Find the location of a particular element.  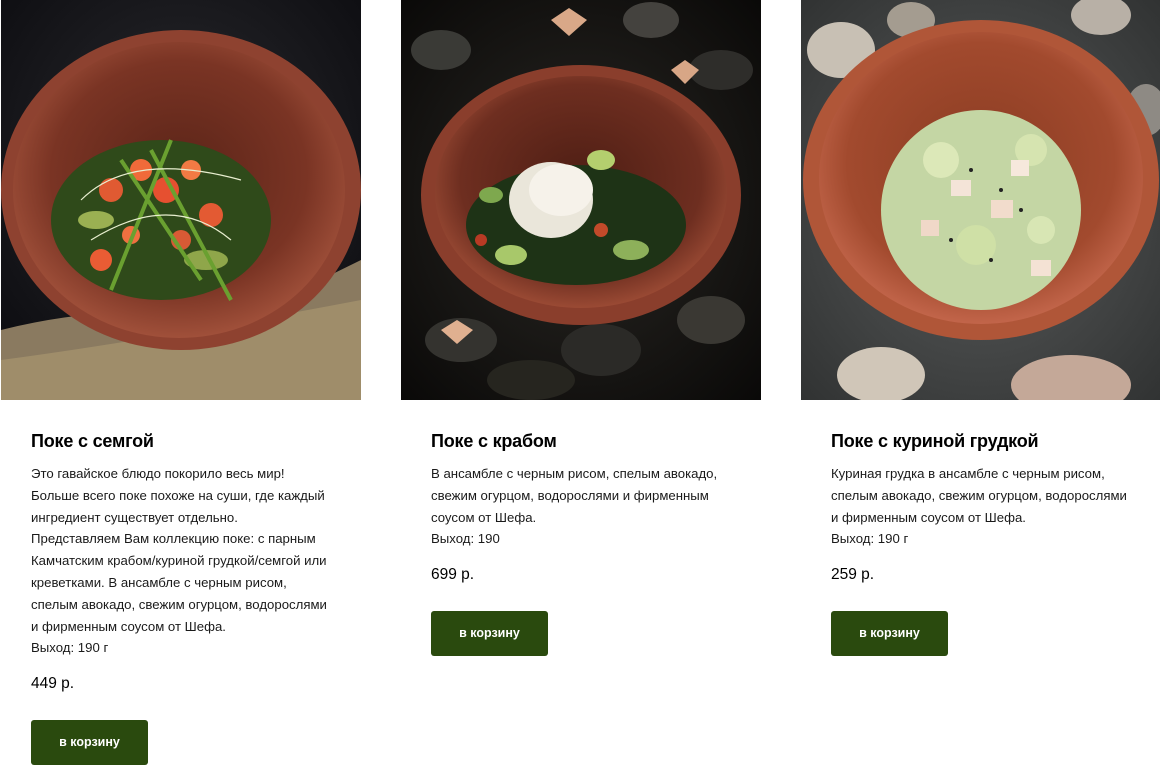

product-title: Поке с семгой is located at coordinates (196, 441).